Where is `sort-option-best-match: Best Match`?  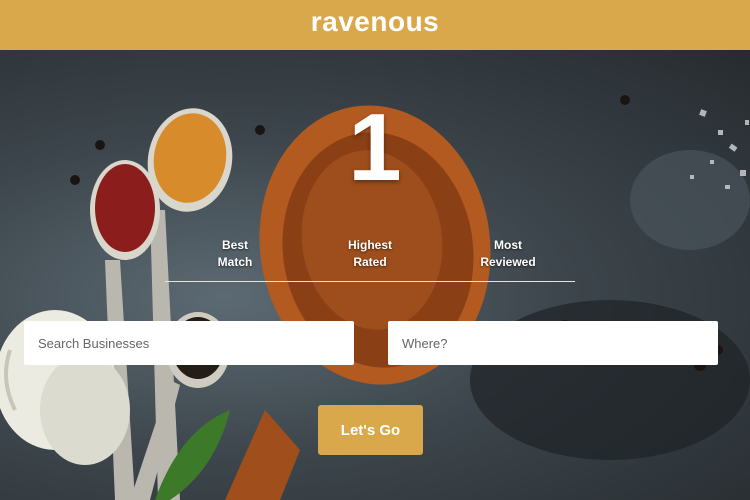
sort-option-best-match: Best Match is located at coordinates (235, 254).